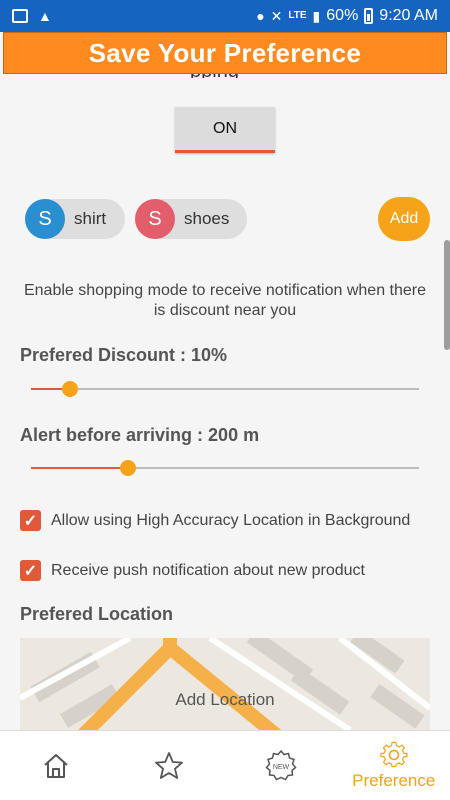 Image resolution: width=450 pixels, height=800 pixels. What do you see at coordinates (225, 700) in the screenshot?
I see `add-location-label: Add Location` at bounding box center [225, 700].